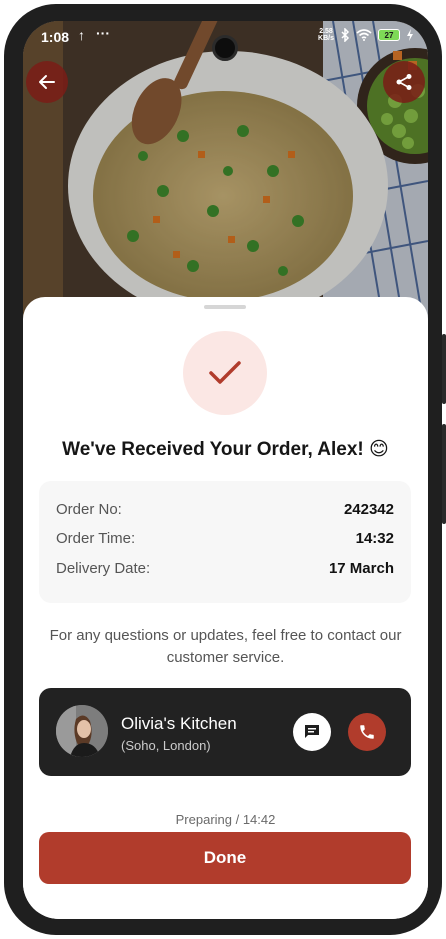  Describe the element at coordinates (89, 509) in the screenshot. I see `order-number-label: Order No:` at that location.